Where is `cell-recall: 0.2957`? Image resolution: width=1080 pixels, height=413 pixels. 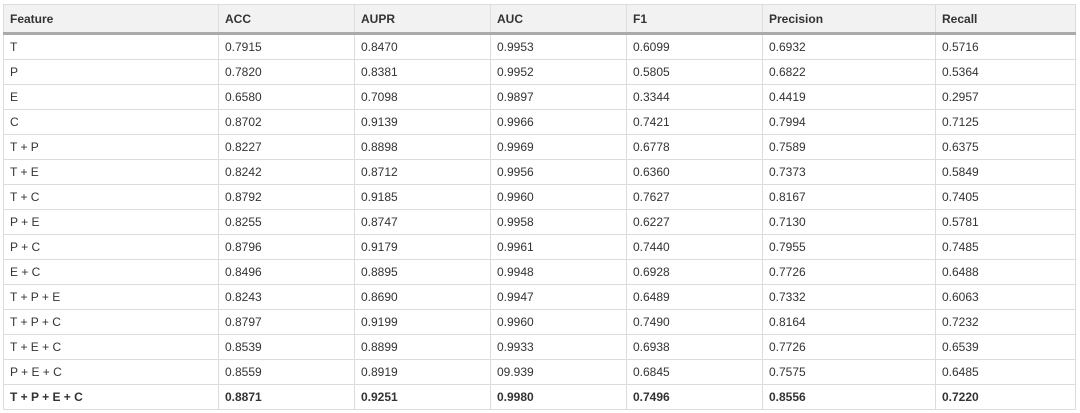
cell-recall: 0.2957 is located at coordinates (1005, 97).